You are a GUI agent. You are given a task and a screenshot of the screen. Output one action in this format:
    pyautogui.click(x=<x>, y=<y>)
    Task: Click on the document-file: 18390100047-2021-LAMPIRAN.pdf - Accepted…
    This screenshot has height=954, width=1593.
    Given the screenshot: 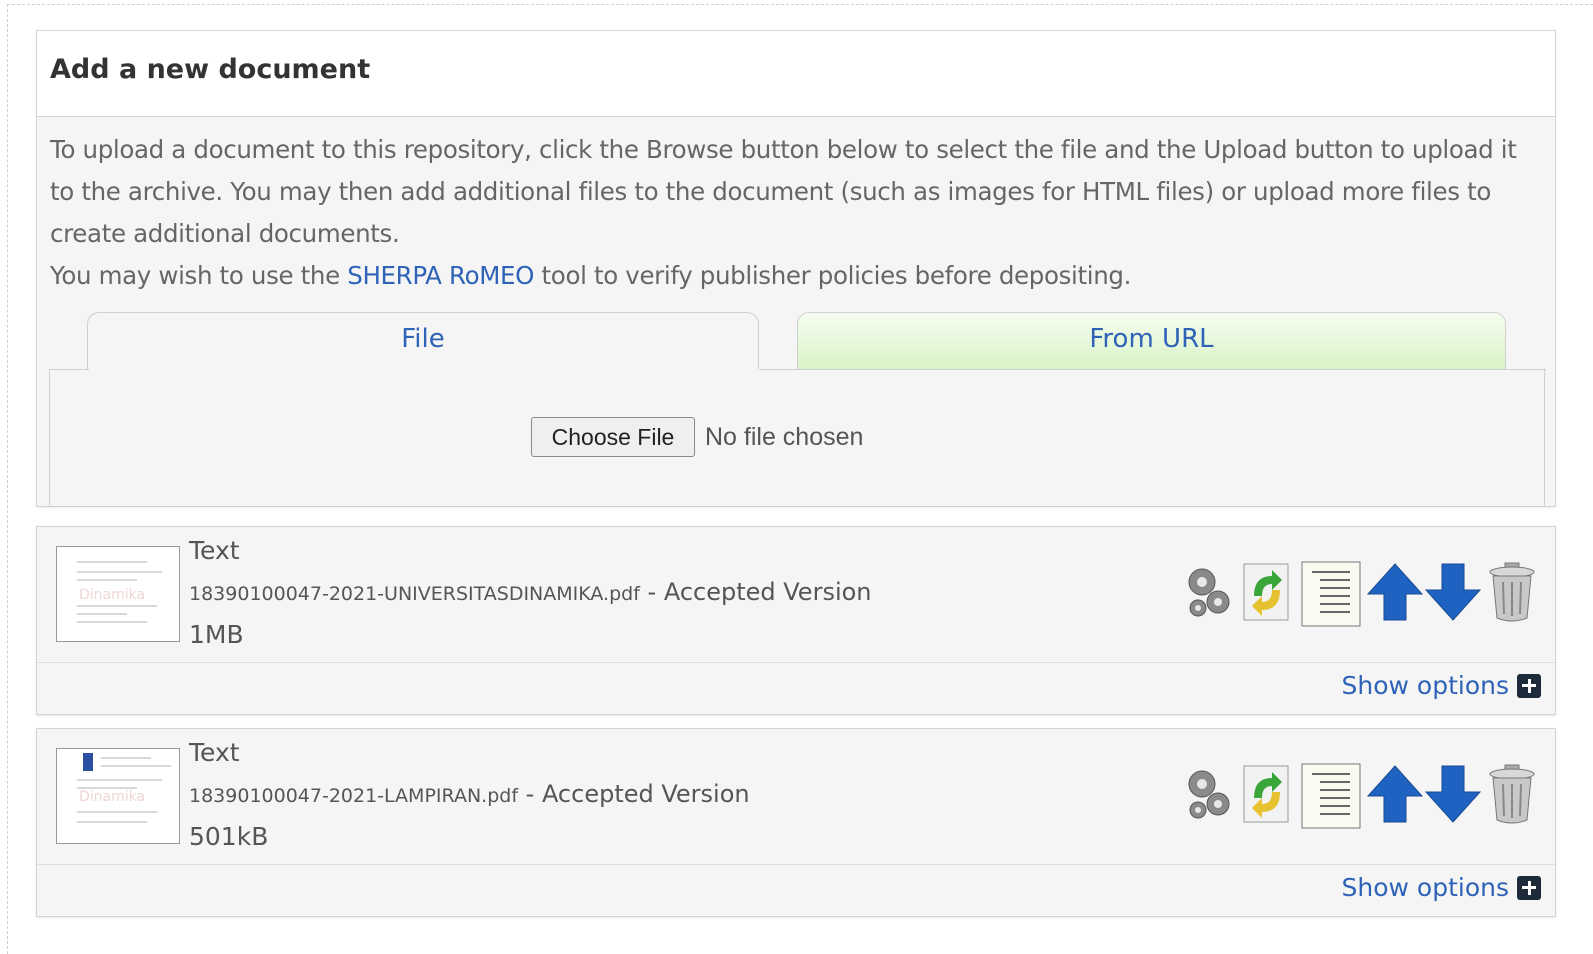 What is the action you would take?
    pyautogui.click(x=469, y=794)
    